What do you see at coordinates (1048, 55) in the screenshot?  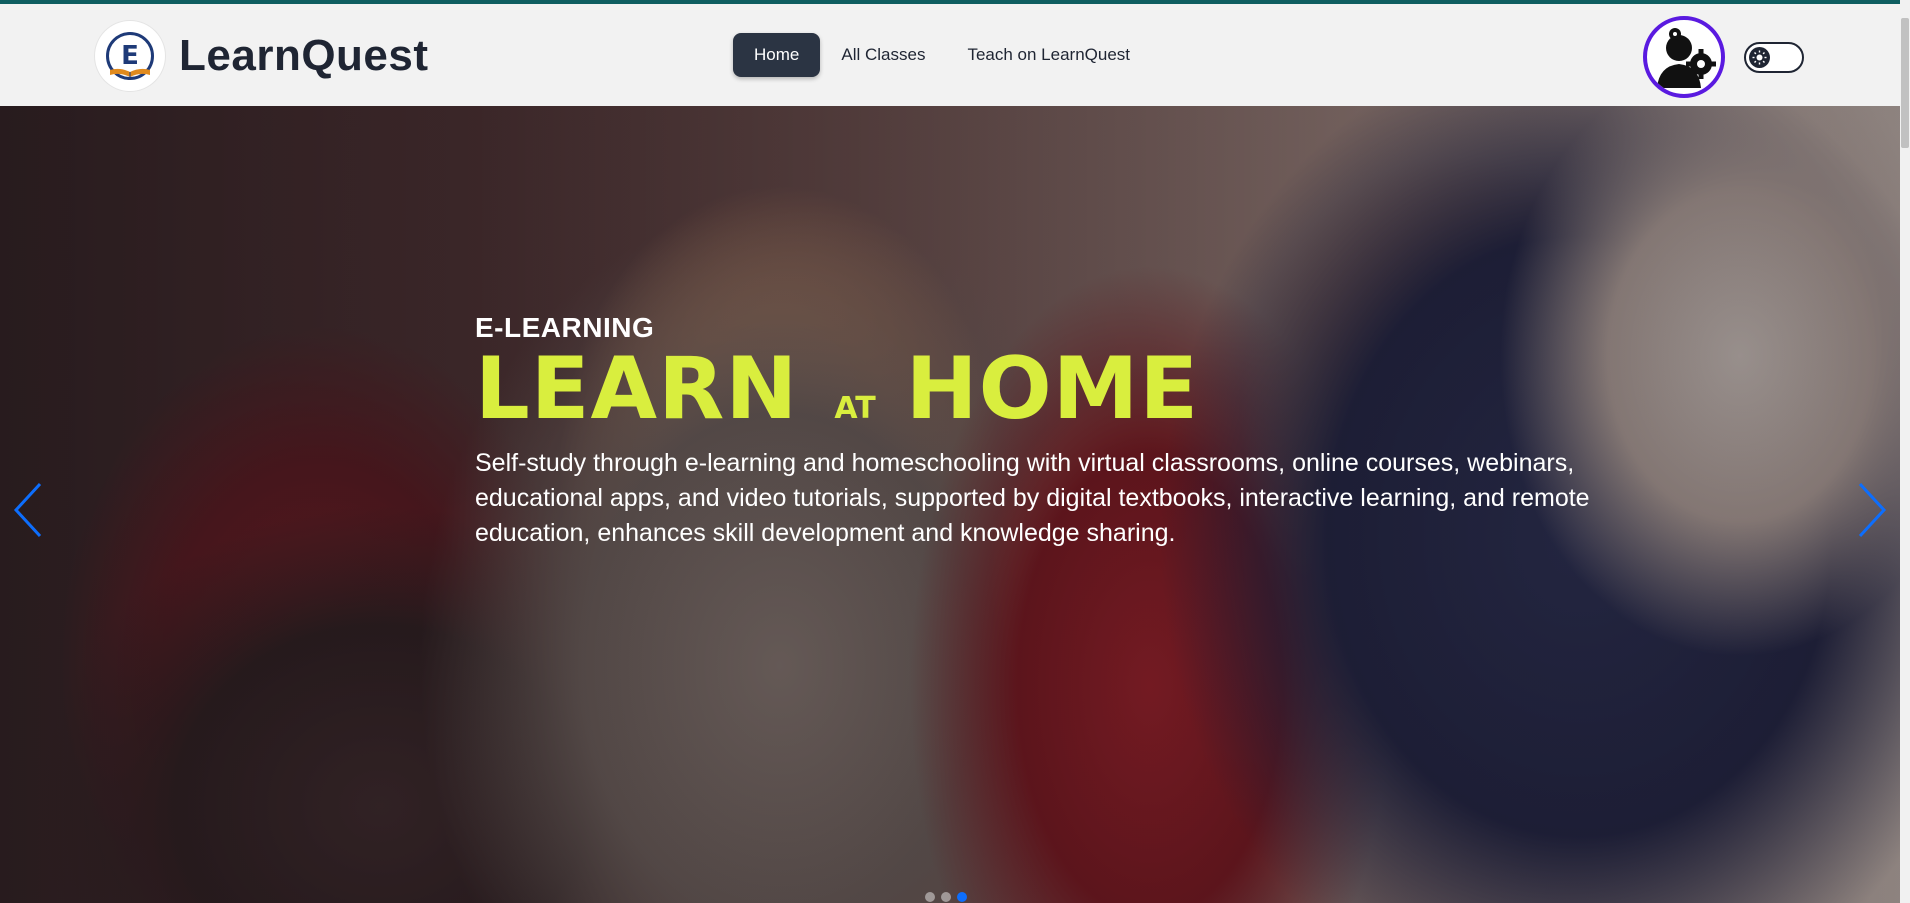 I see `nav-teach: Teach on LearnQuest` at bounding box center [1048, 55].